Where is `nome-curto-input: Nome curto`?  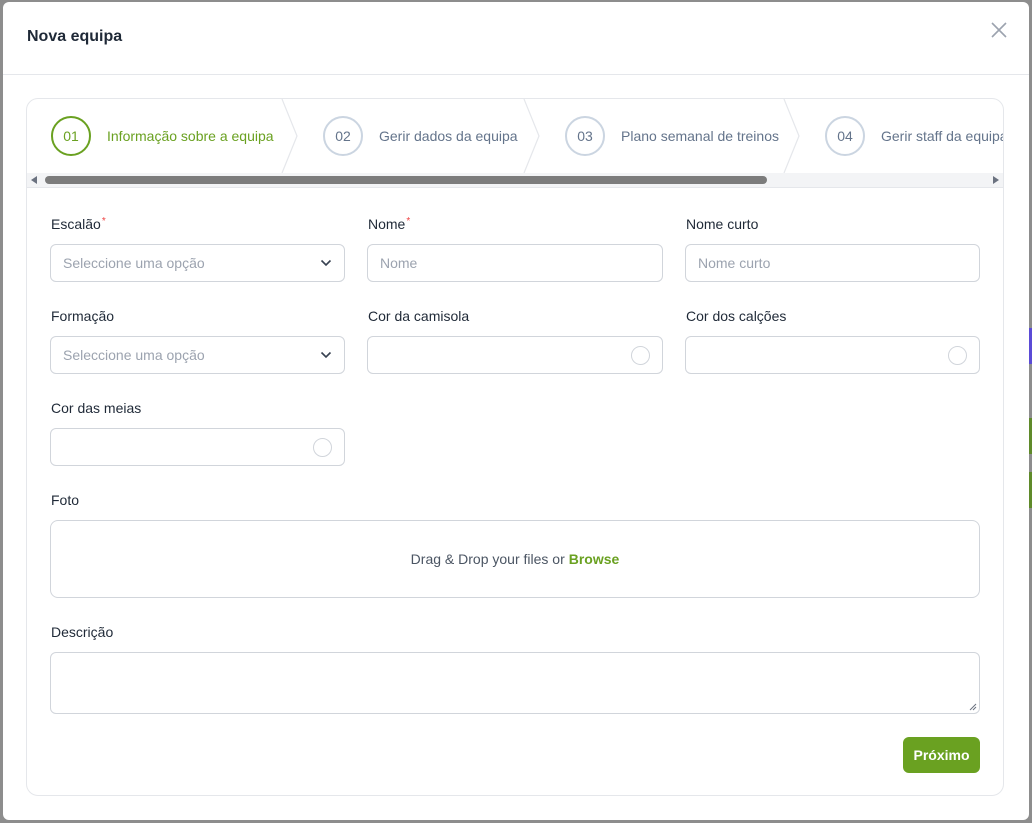 nome-curto-input: Nome curto is located at coordinates (832, 263).